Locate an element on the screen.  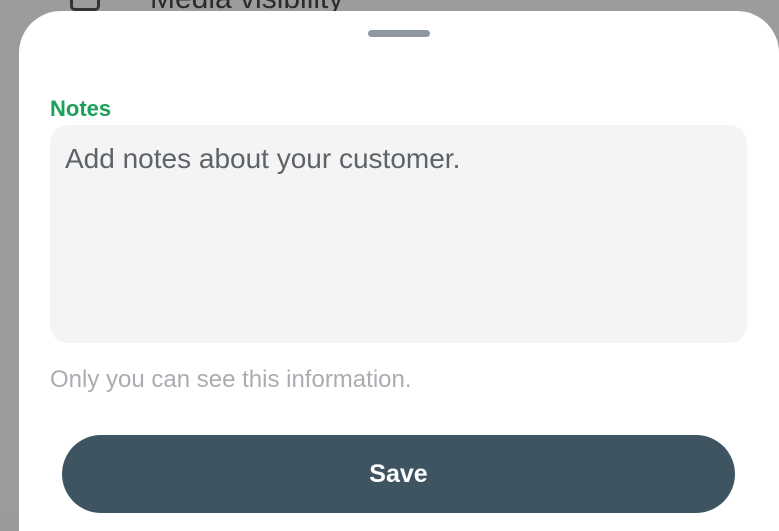
notes-label: Notes is located at coordinates (81, 108).